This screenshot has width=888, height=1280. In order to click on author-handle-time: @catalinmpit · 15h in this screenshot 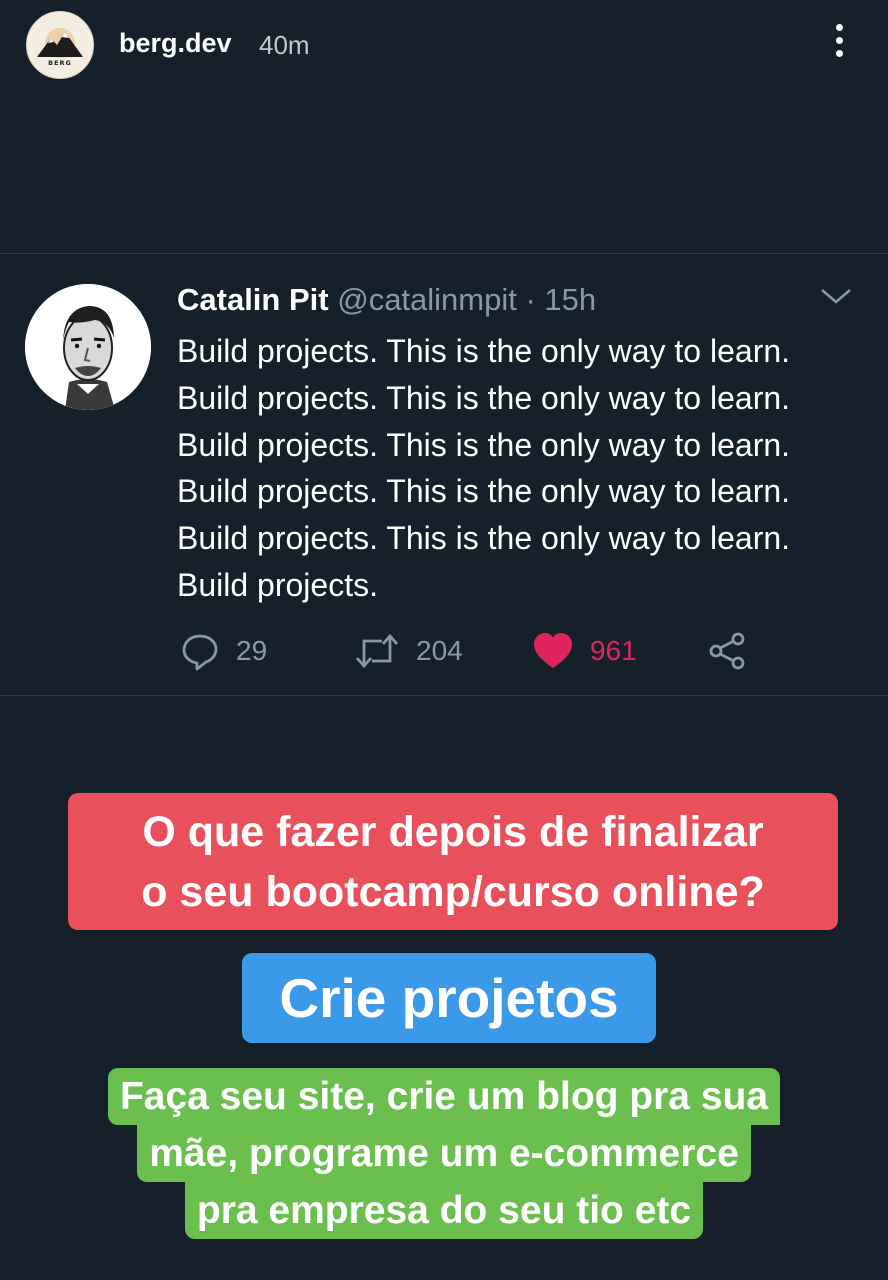, I will do `click(467, 299)`.